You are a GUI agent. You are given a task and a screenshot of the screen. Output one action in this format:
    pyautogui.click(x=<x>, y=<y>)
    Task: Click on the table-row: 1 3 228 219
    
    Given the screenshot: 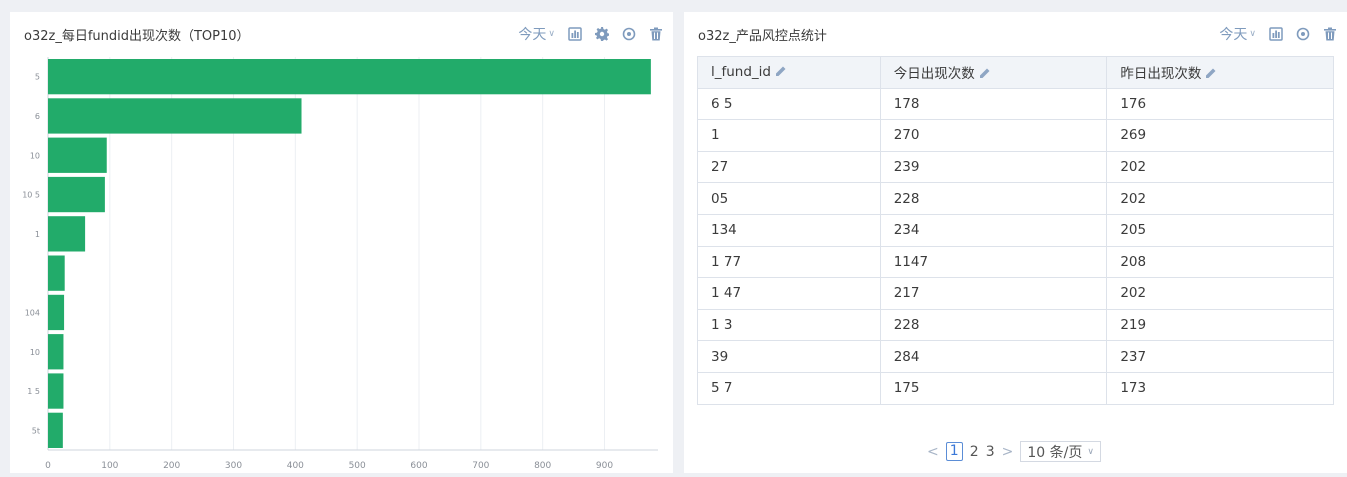 What is the action you would take?
    pyautogui.click(x=1015, y=325)
    